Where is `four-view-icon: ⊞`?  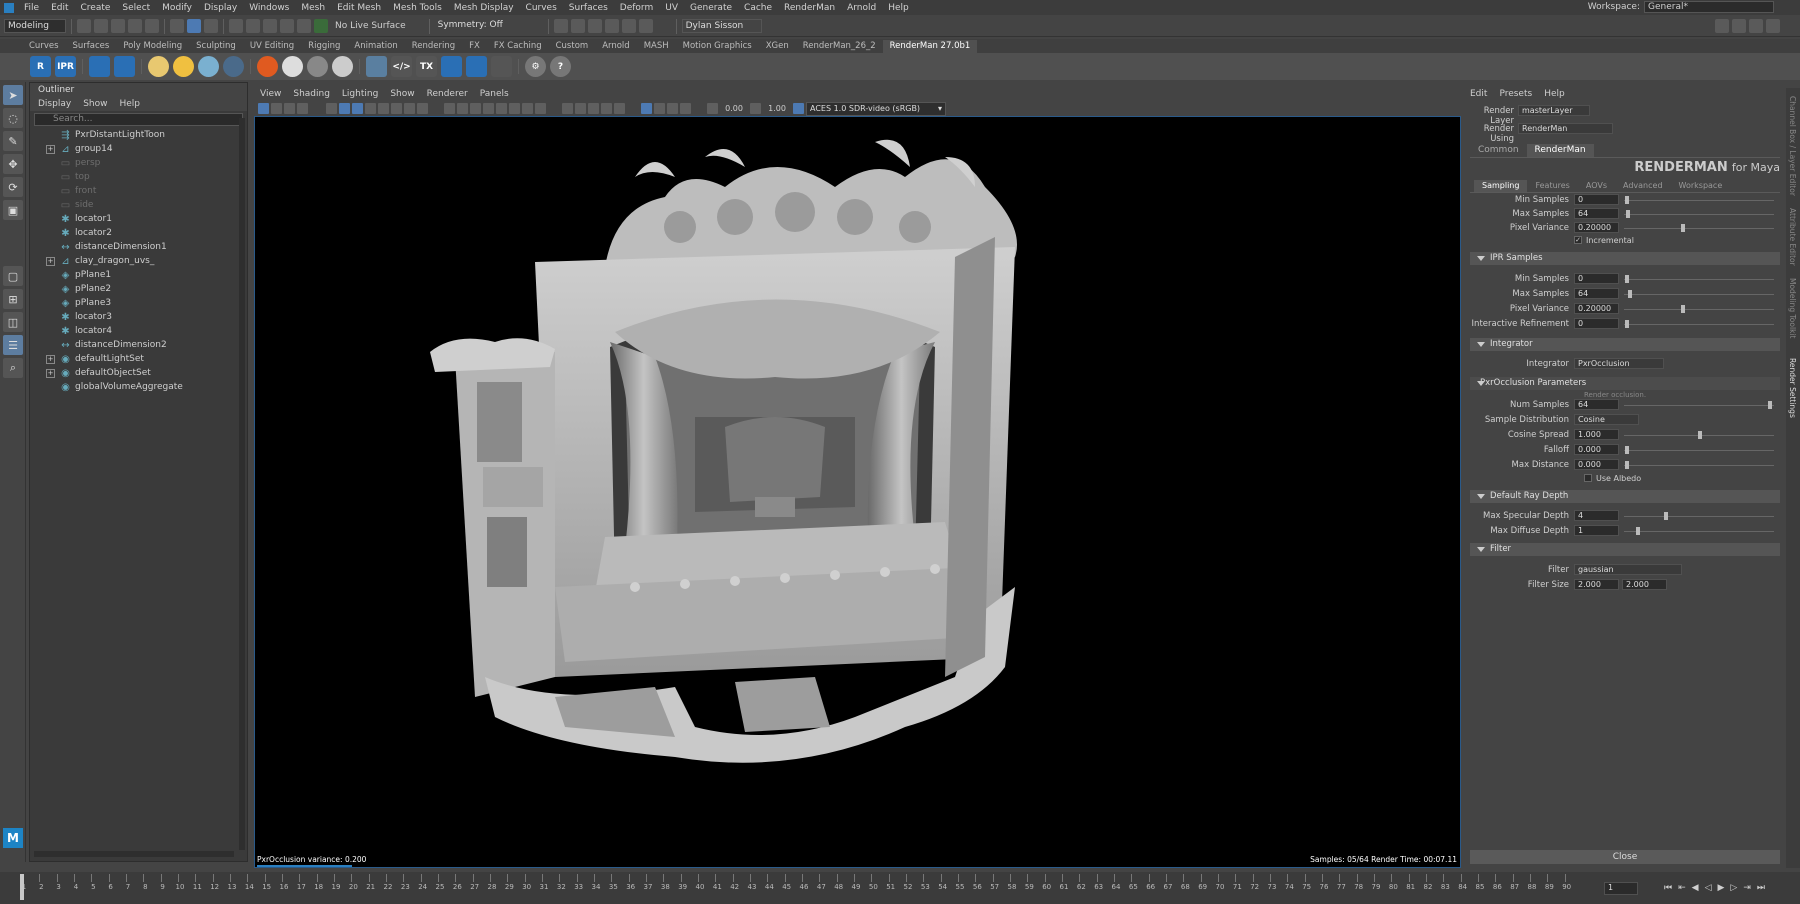
four-view-icon: ⊞ is located at coordinates (13, 299).